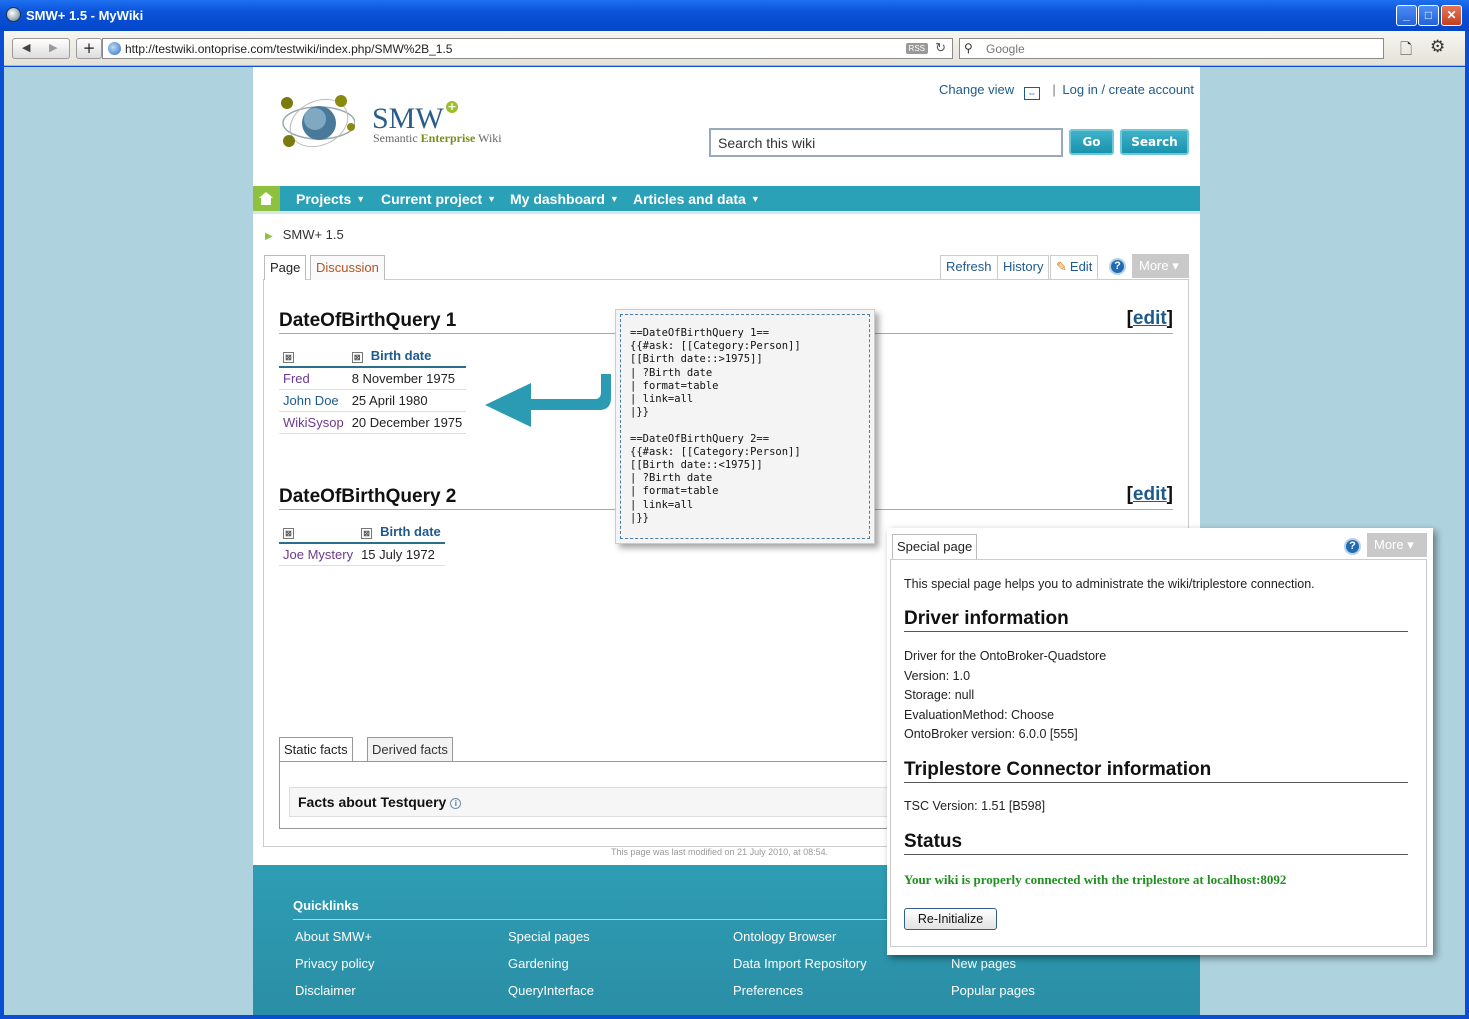 This screenshot has width=1469, height=1019. I want to click on footer-link: Disclaimer, so click(325, 990).